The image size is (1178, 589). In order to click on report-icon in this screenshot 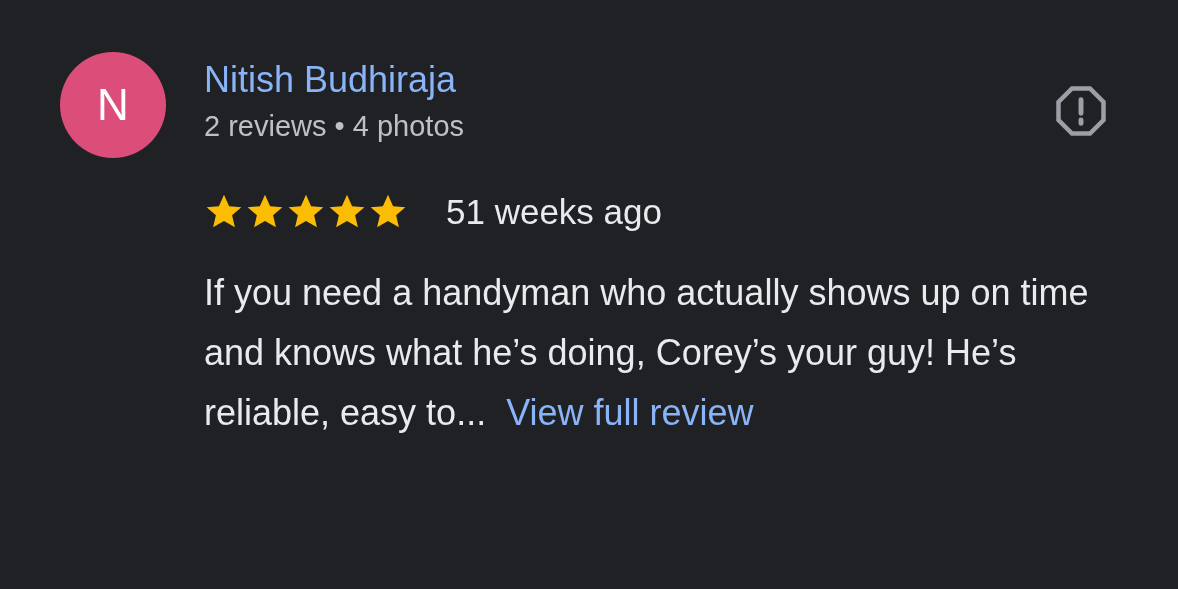, I will do `click(1081, 111)`.